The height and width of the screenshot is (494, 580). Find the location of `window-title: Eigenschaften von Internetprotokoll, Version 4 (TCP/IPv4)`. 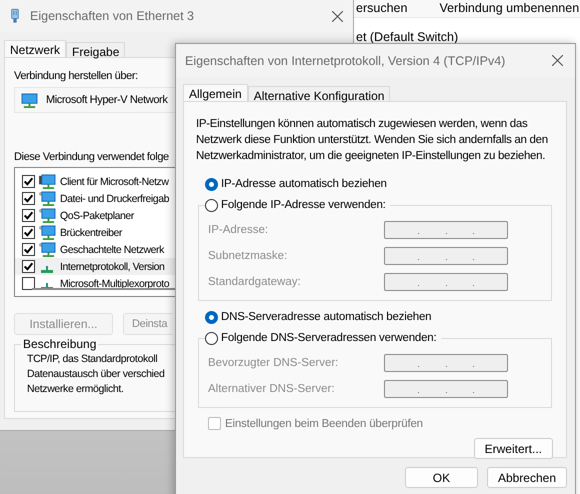

window-title: Eigenschaften von Internetprotokoll, Version 4 (TCP/IPv4) is located at coordinates (345, 61).